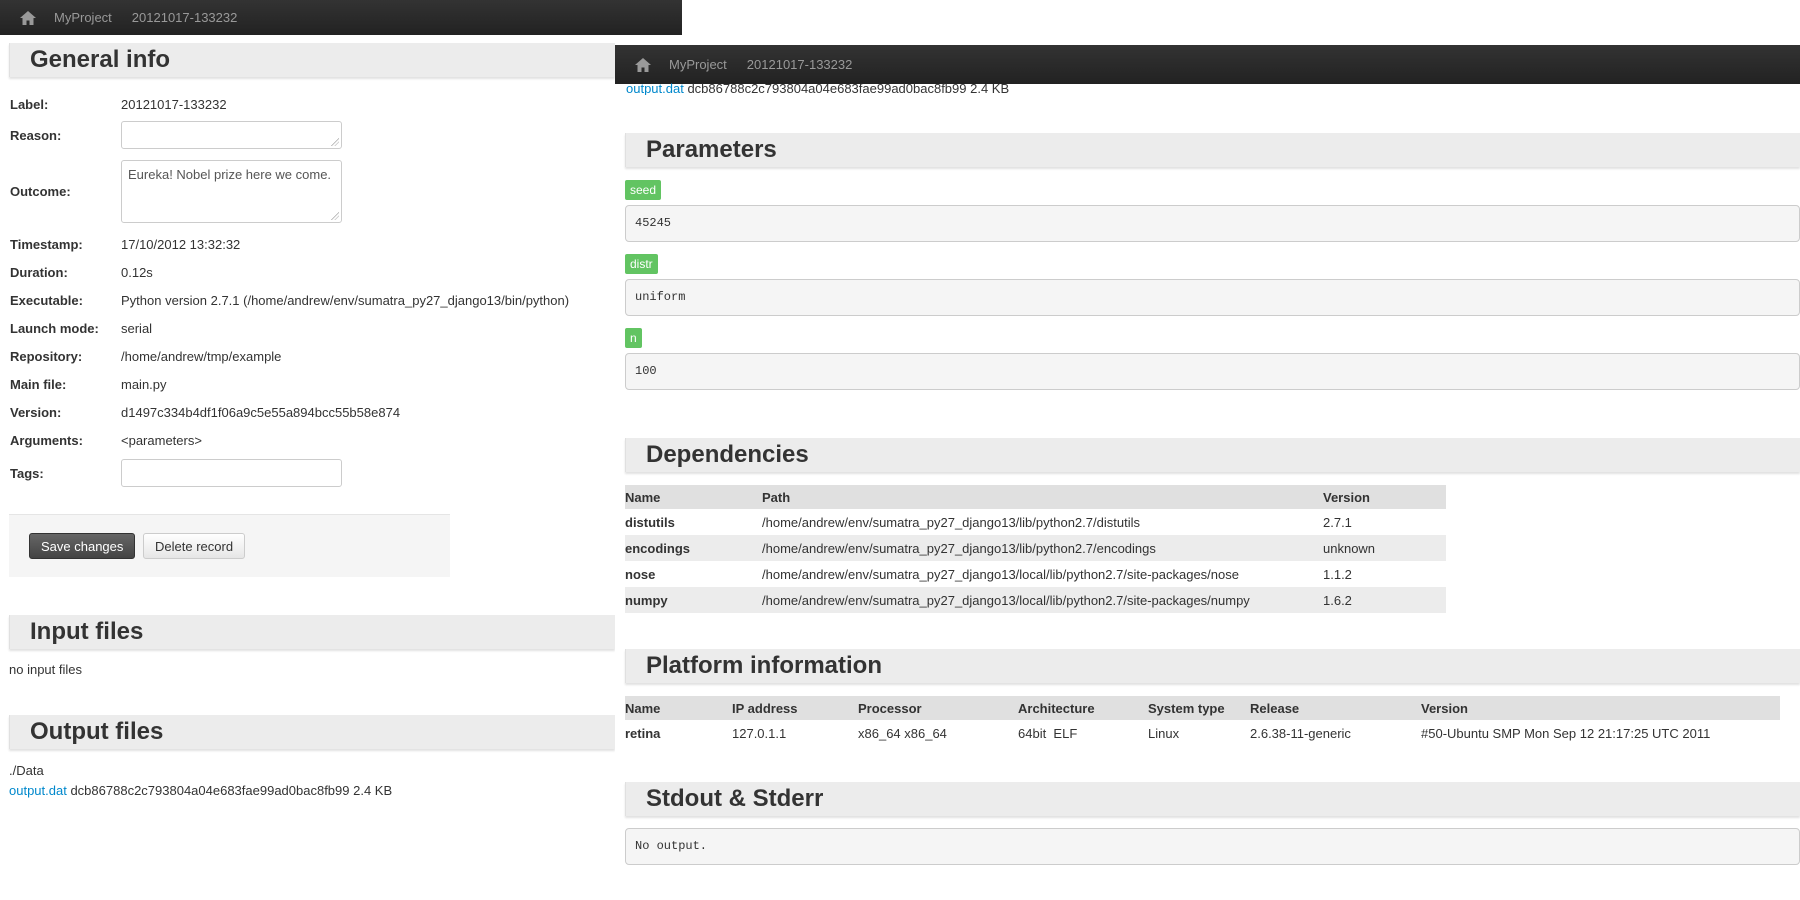 This screenshot has height=900, width=1800. I want to click on platform-release: 2.6.38-11-generic, so click(1300, 733).